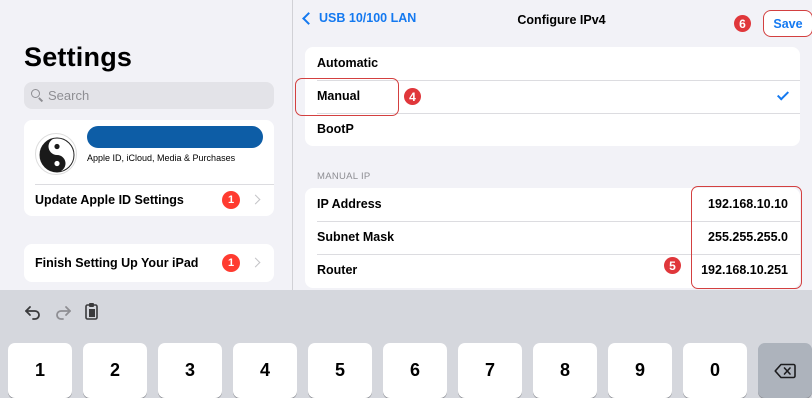  Describe the element at coordinates (744, 270) in the screenshot. I see `router-value: 192.168.10.251` at that location.